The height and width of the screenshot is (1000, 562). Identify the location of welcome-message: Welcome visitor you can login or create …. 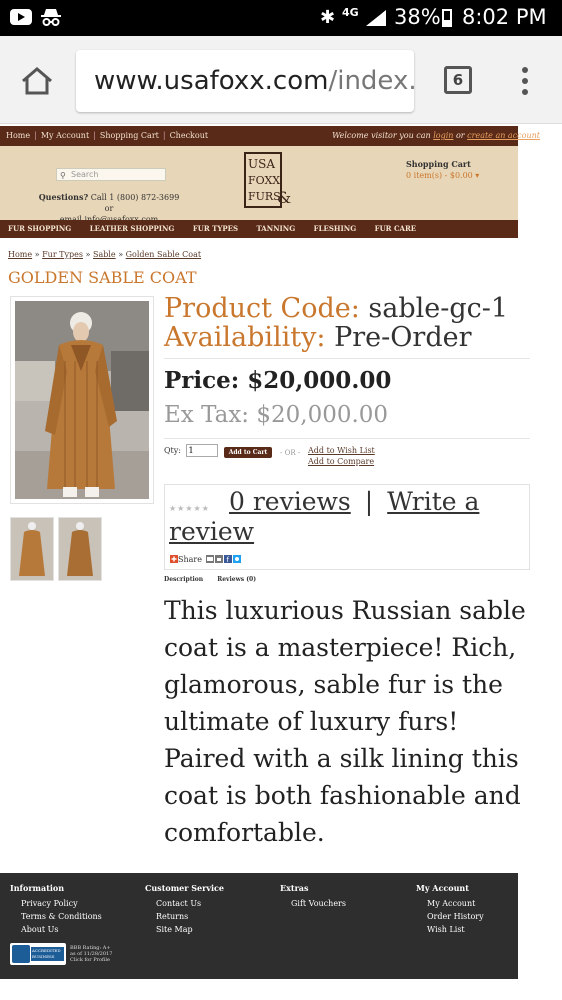
(436, 135).